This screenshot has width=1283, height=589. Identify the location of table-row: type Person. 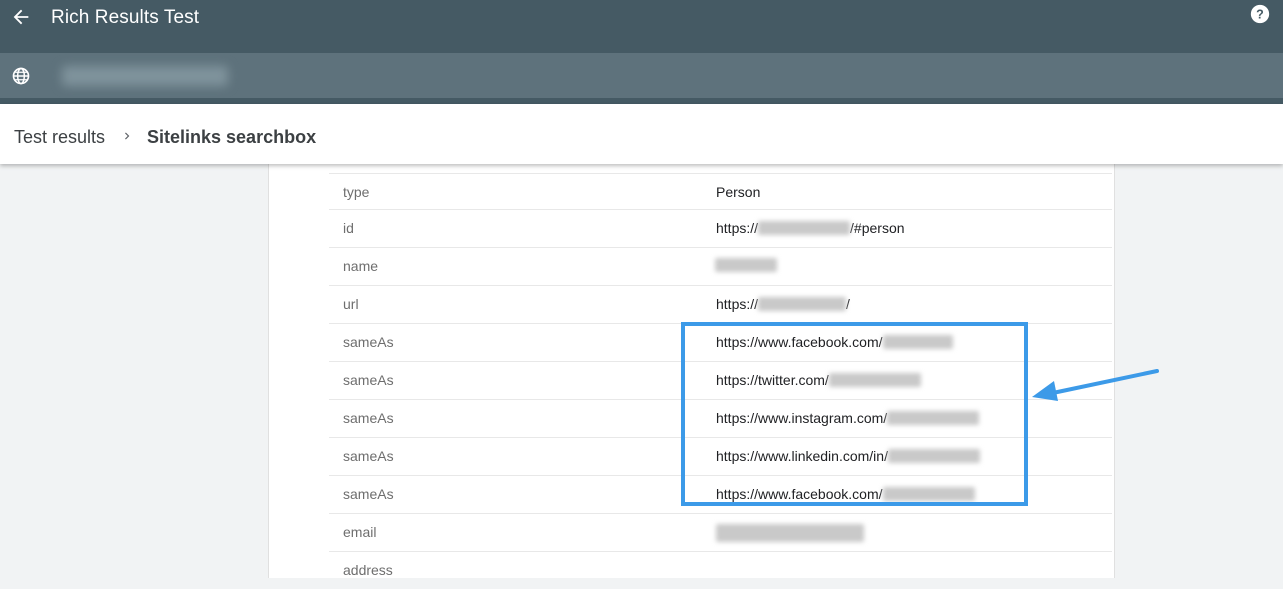
(720, 191).